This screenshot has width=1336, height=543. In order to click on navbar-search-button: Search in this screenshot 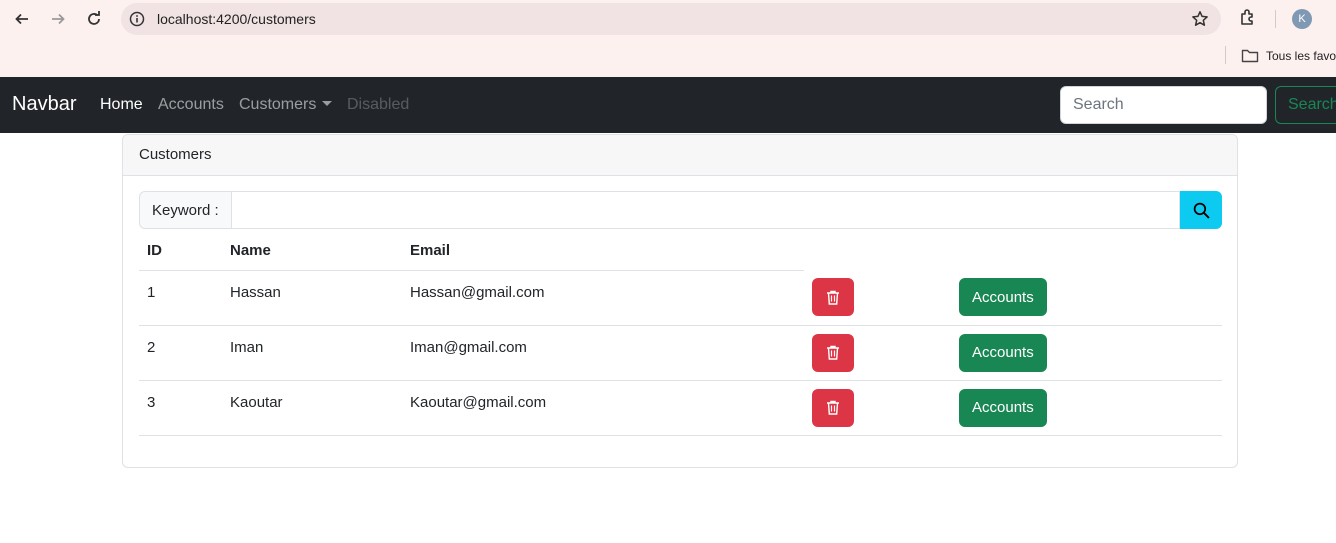, I will do `click(1305, 105)`.